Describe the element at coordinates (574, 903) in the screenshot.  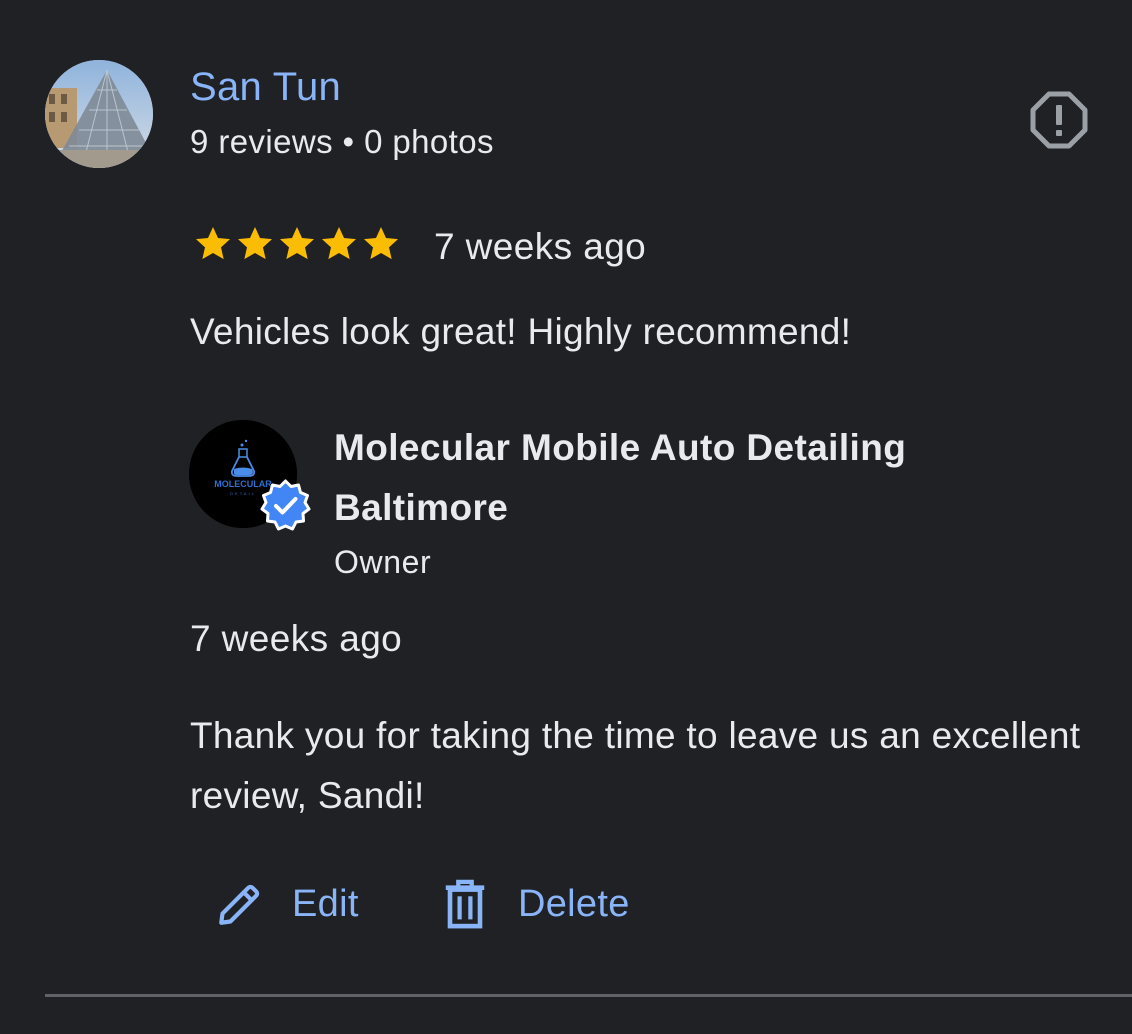
I see `delete-label: Delete` at that location.